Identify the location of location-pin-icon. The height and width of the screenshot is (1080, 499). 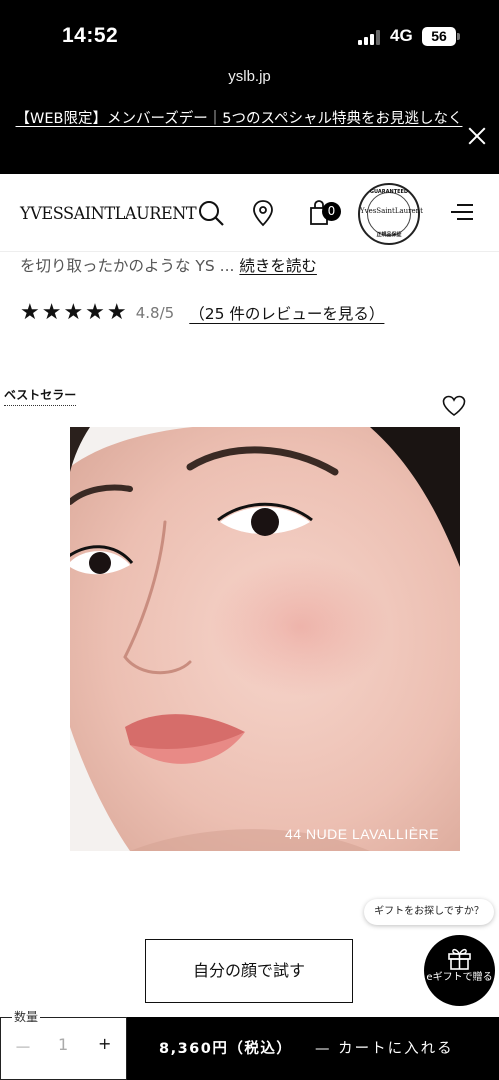
(263, 213).